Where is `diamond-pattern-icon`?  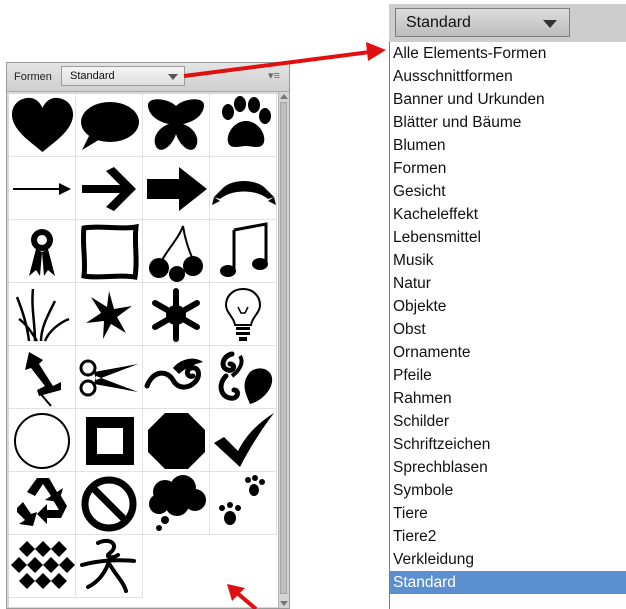 diamond-pattern-icon is located at coordinates (43, 565).